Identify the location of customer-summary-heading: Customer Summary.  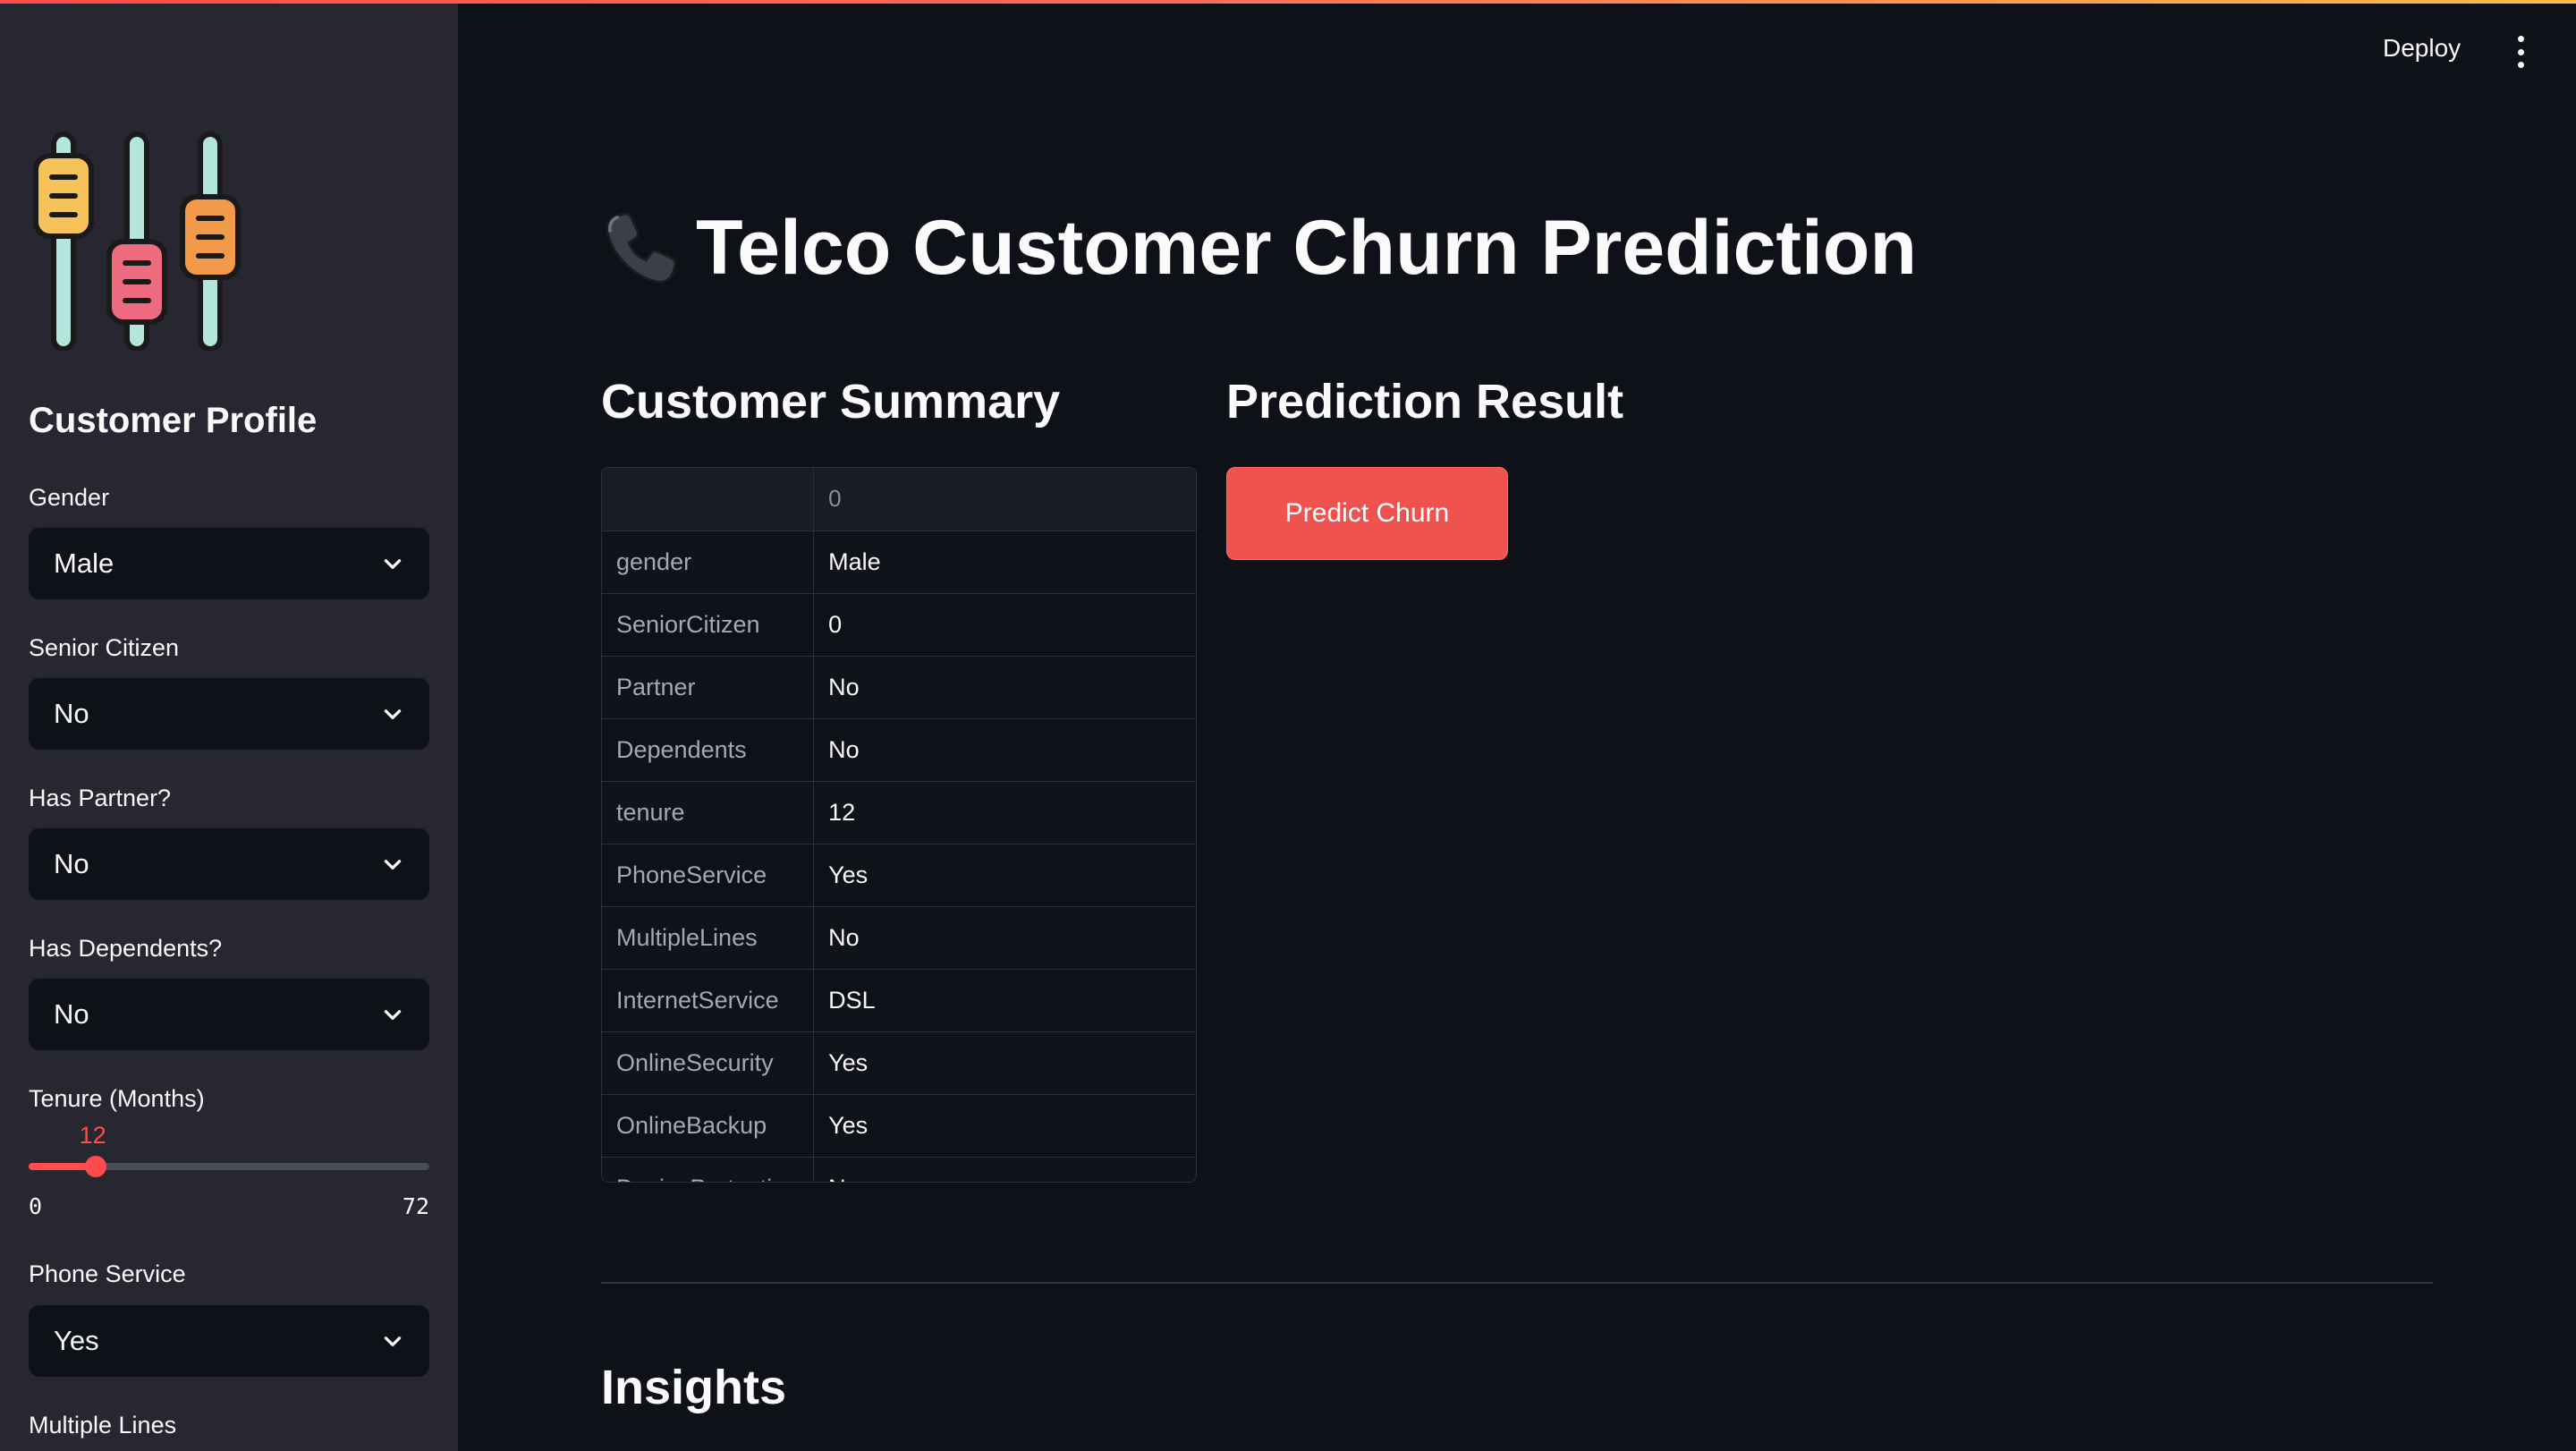
(831, 402).